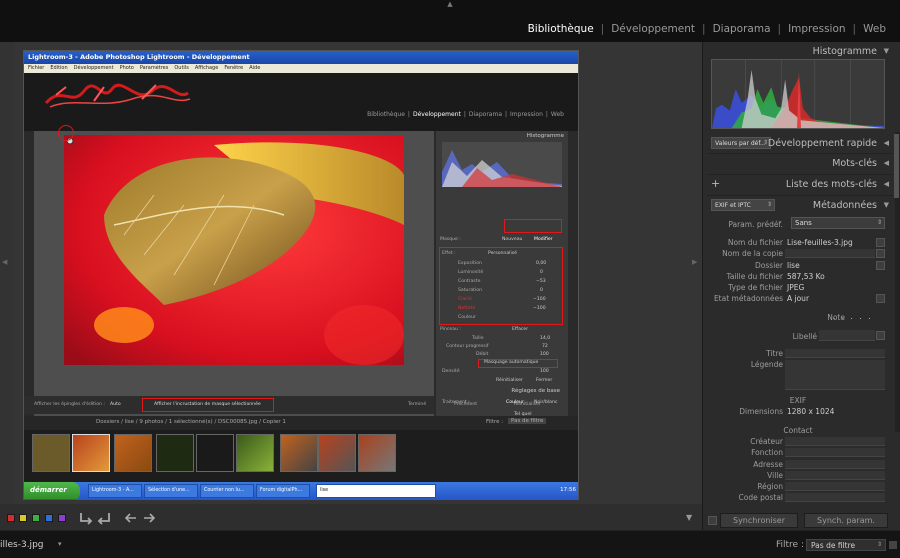  I want to click on address-label: Adresse, so click(768, 464).